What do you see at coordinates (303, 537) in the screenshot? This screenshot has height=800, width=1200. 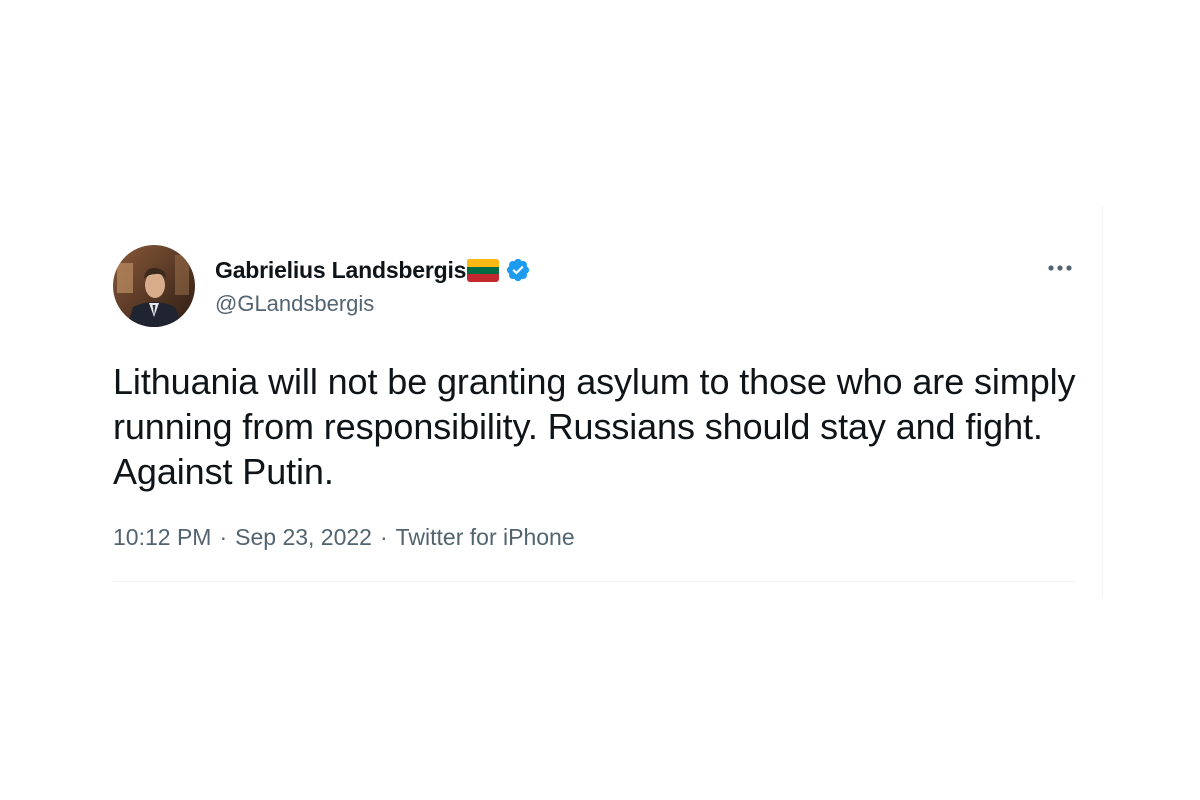 I see `tweet-date: Sep 23, 2022` at bounding box center [303, 537].